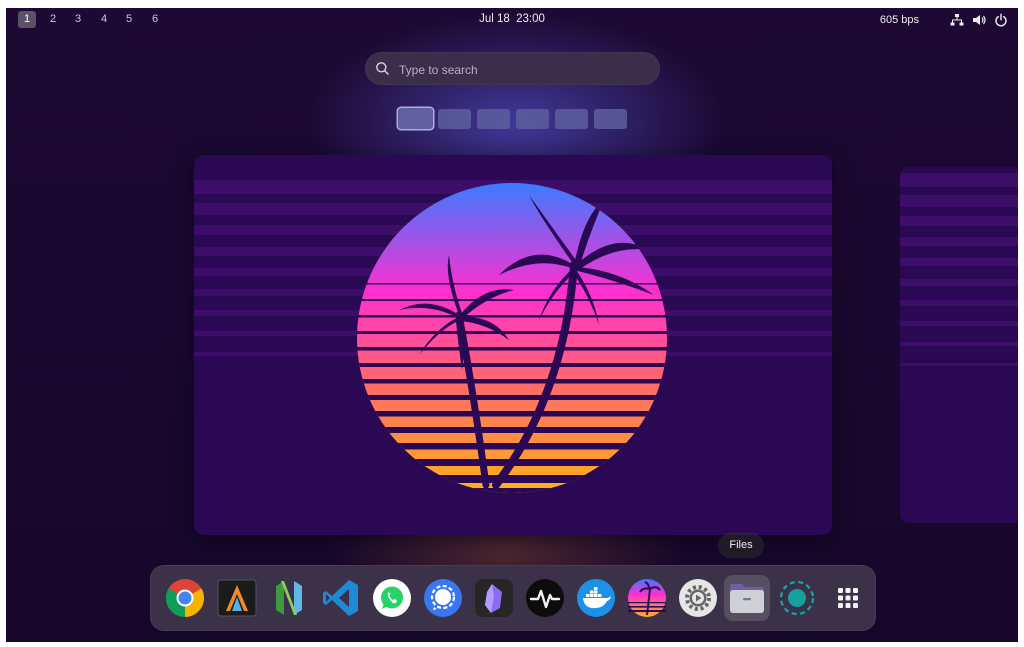 The height and width of the screenshot is (647, 1024). What do you see at coordinates (512, 338) in the screenshot?
I see `sunset-palm-artwork` at bounding box center [512, 338].